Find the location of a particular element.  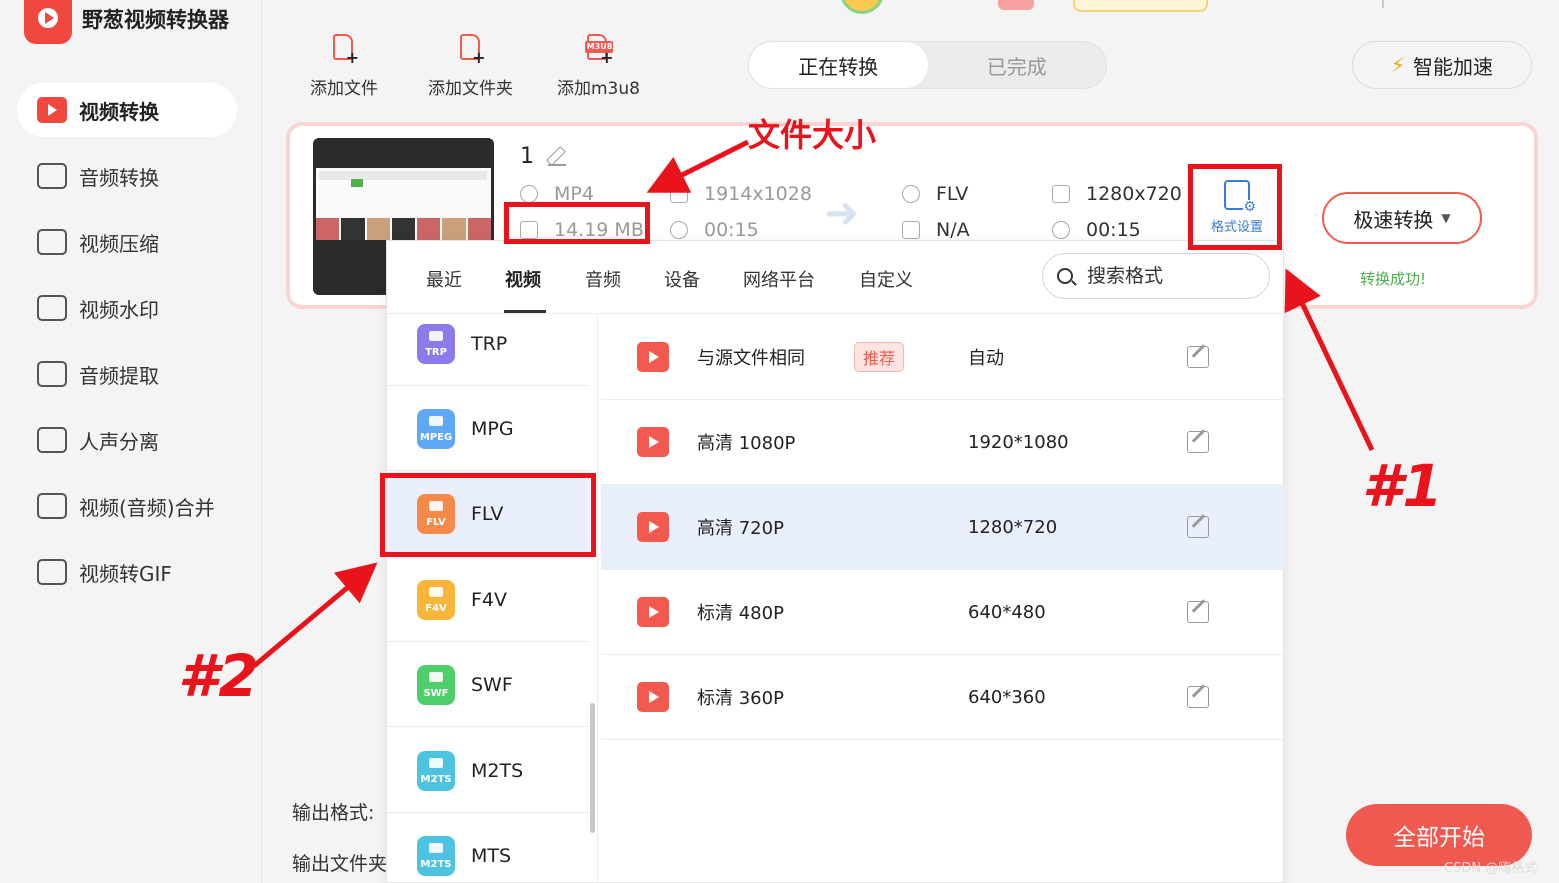

preset-row-1080p: 高清 1080P 1920*1080 is located at coordinates (942, 442).